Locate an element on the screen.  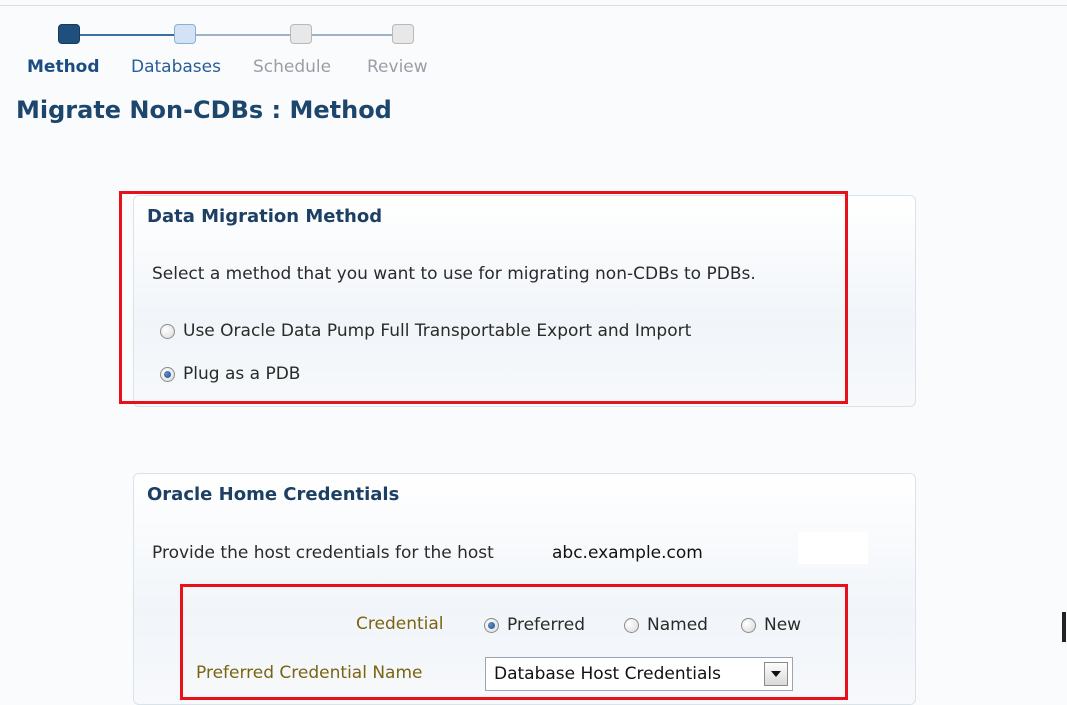
preferred-credential-name-label: Preferred Credential Name is located at coordinates (309, 673).